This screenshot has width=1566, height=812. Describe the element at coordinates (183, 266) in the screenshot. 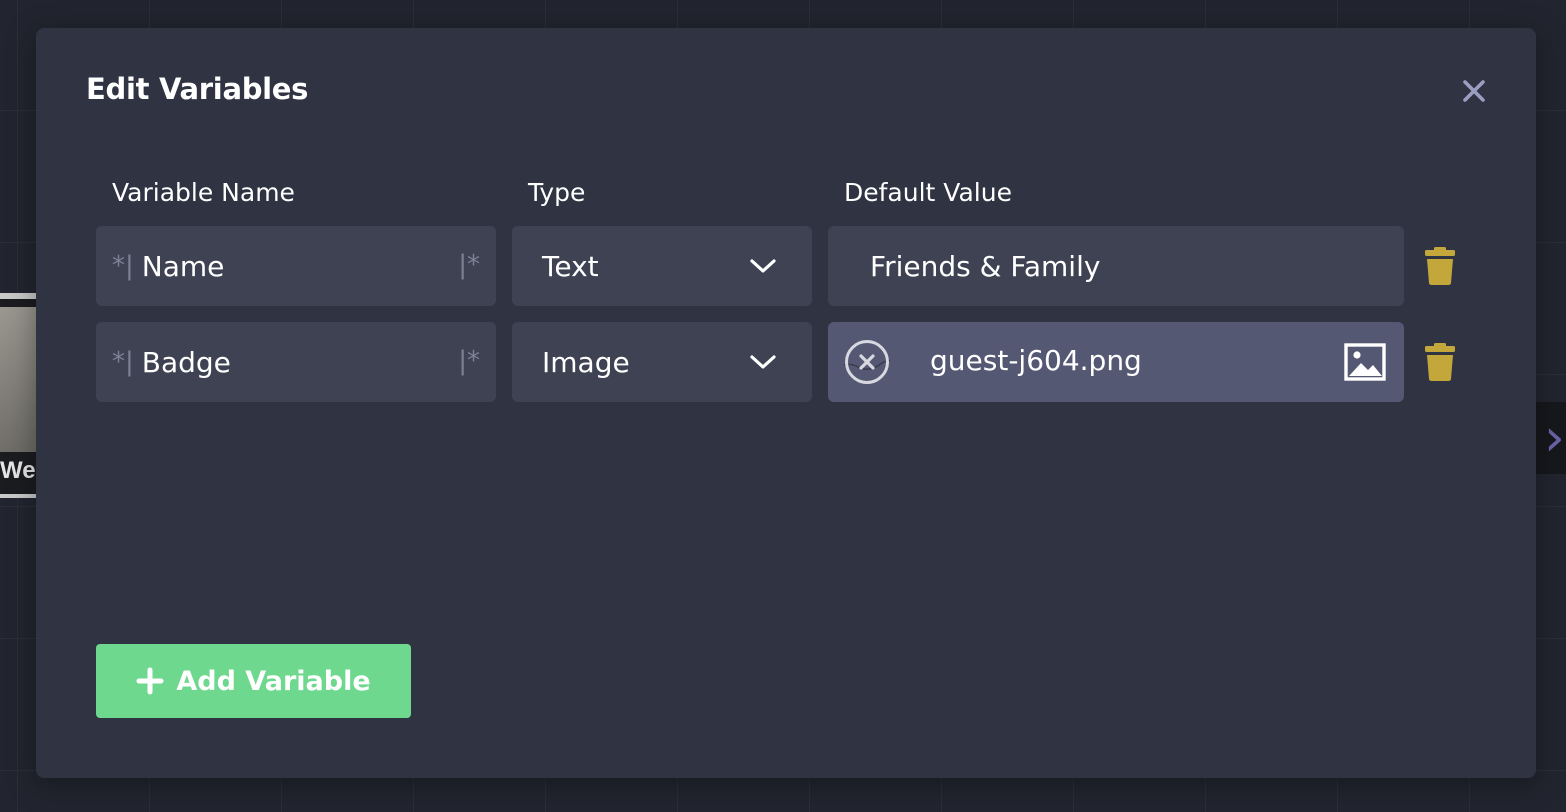

I see `variable-name-value: Name` at that location.